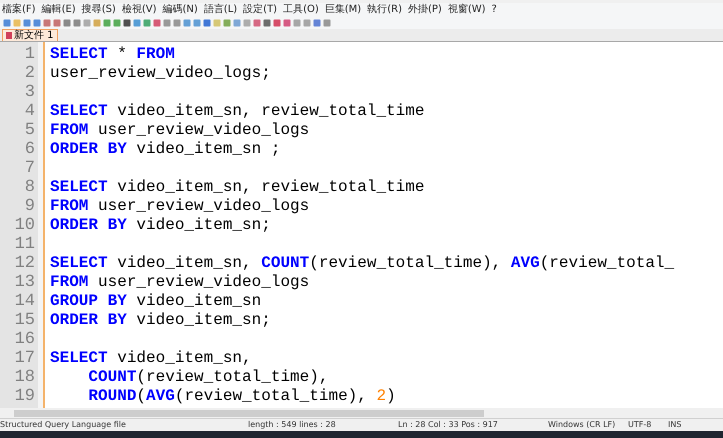  Describe the element at coordinates (25, 339) in the screenshot. I see `line-number: 16` at that location.